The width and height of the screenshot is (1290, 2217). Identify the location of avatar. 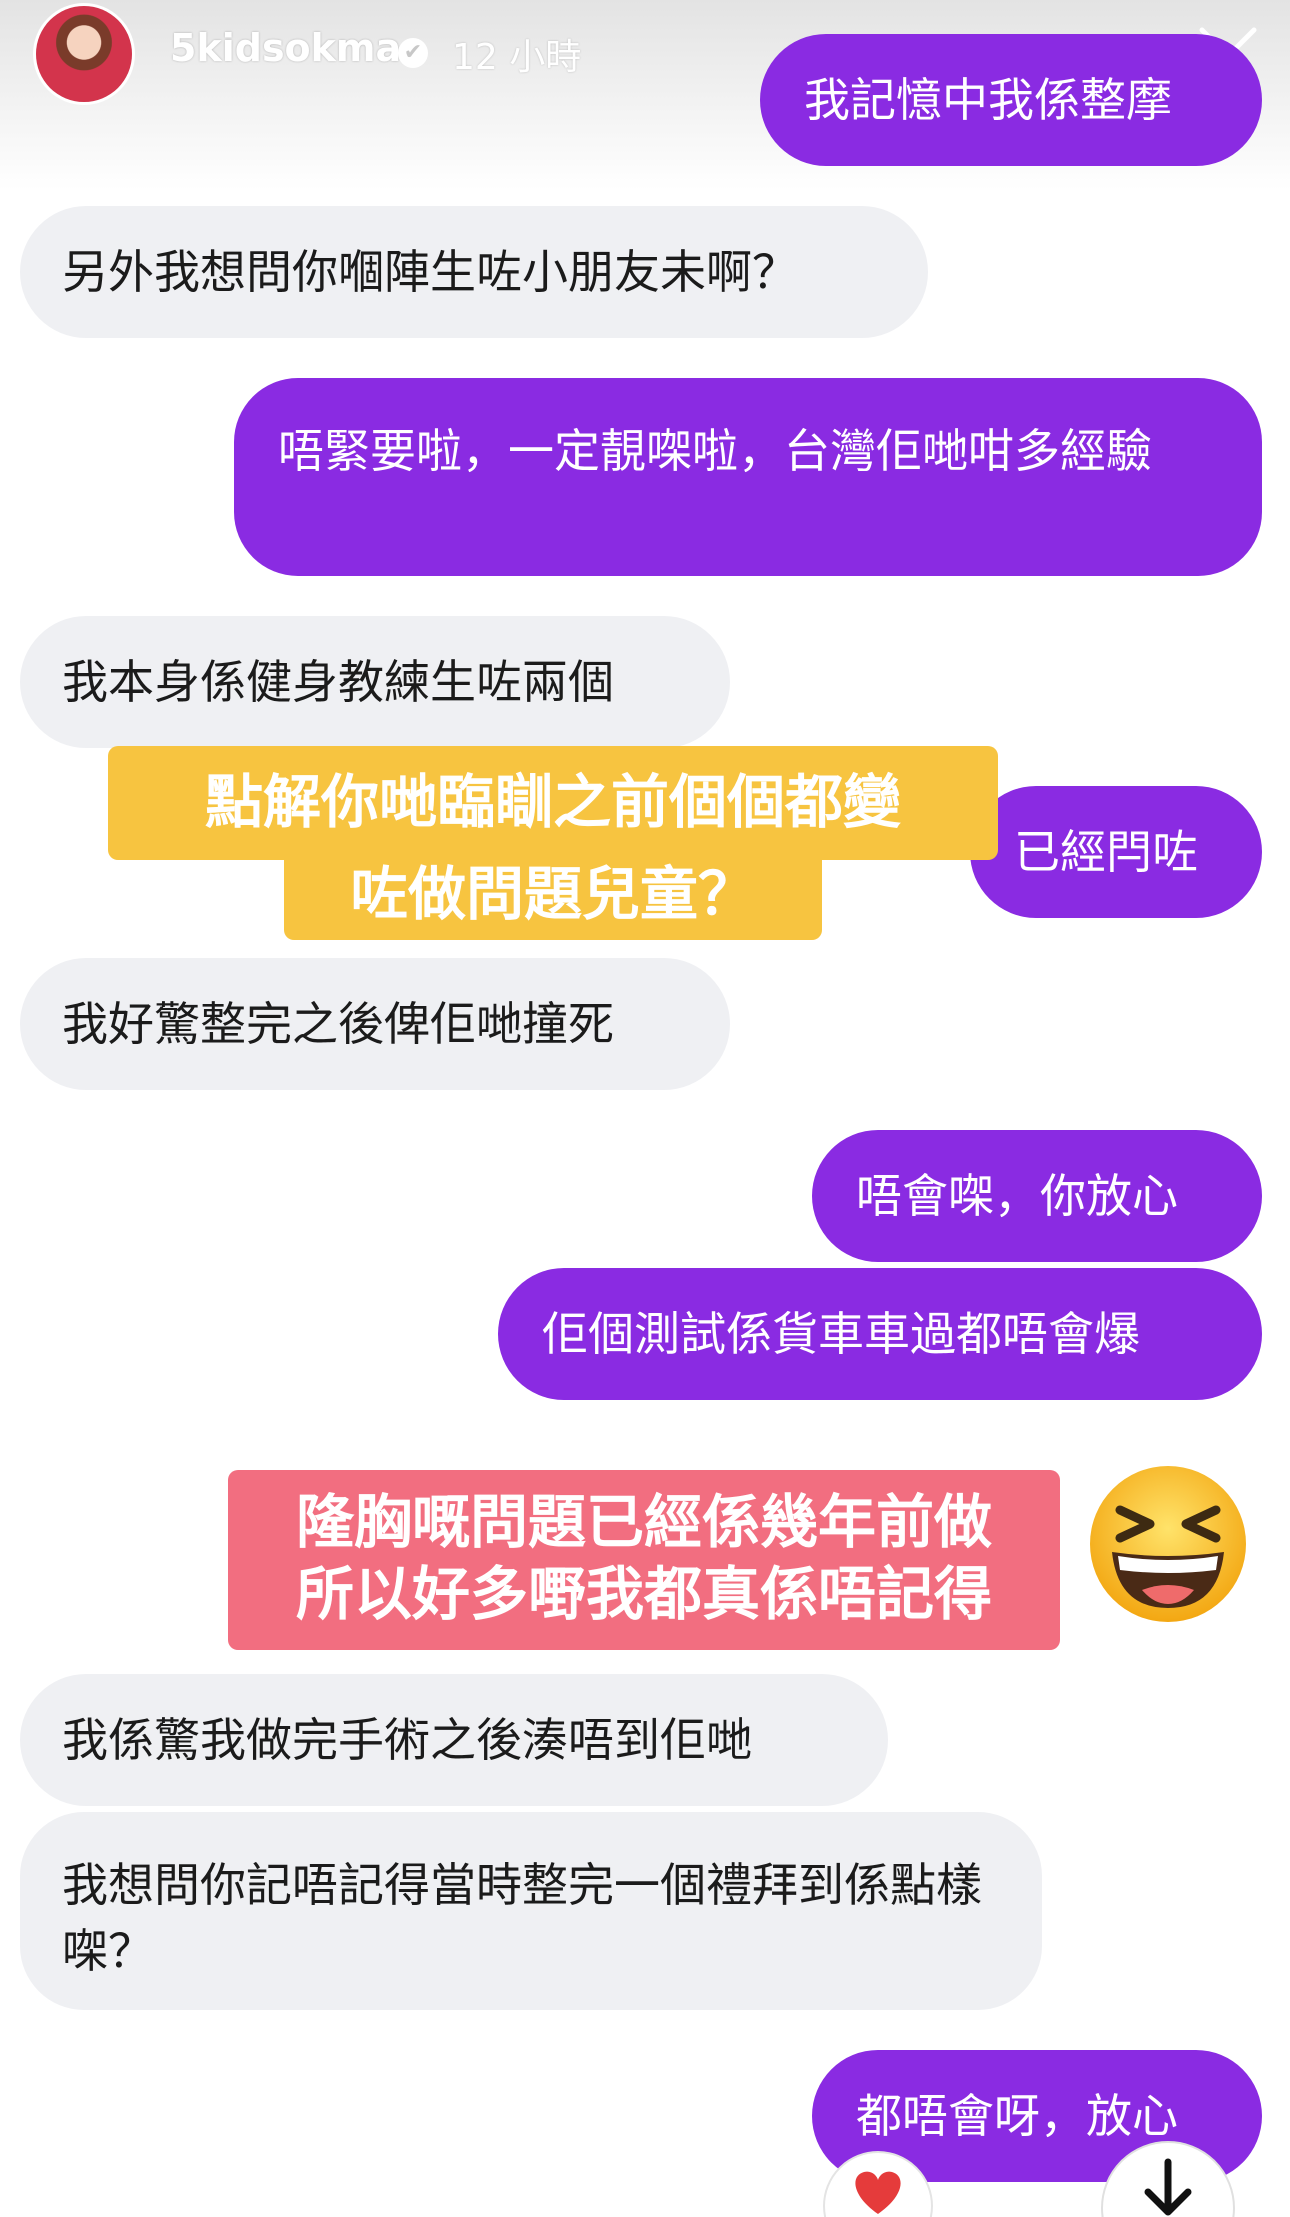
(84, 54).